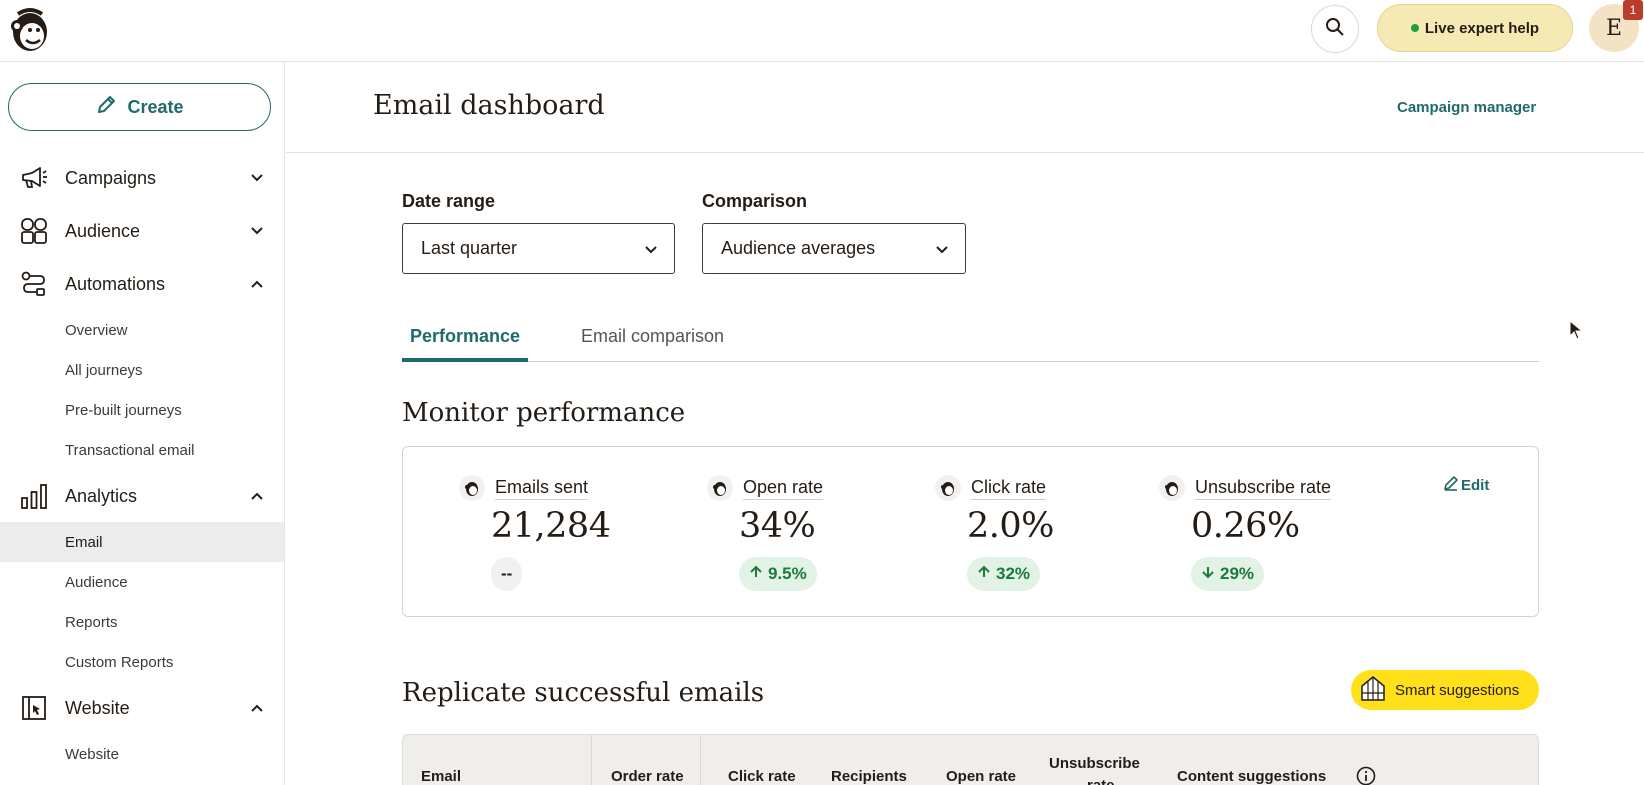  Describe the element at coordinates (34, 284) in the screenshot. I see `automations-icon` at that location.